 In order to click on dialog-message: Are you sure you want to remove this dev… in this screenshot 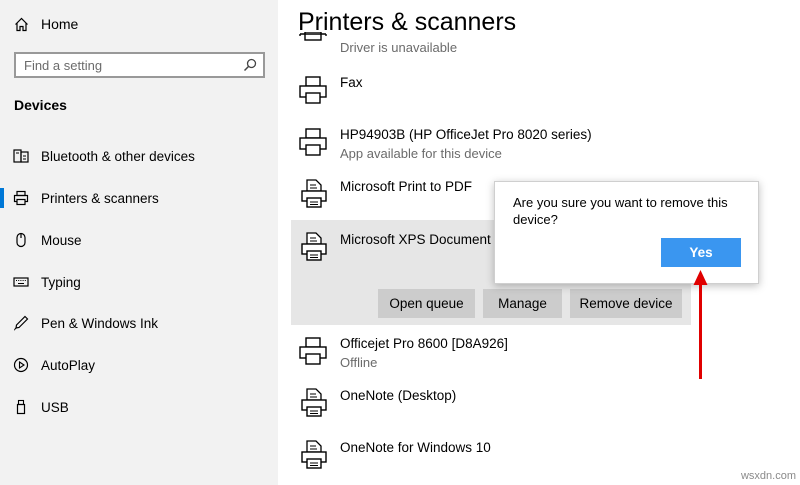, I will do `click(620, 211)`.